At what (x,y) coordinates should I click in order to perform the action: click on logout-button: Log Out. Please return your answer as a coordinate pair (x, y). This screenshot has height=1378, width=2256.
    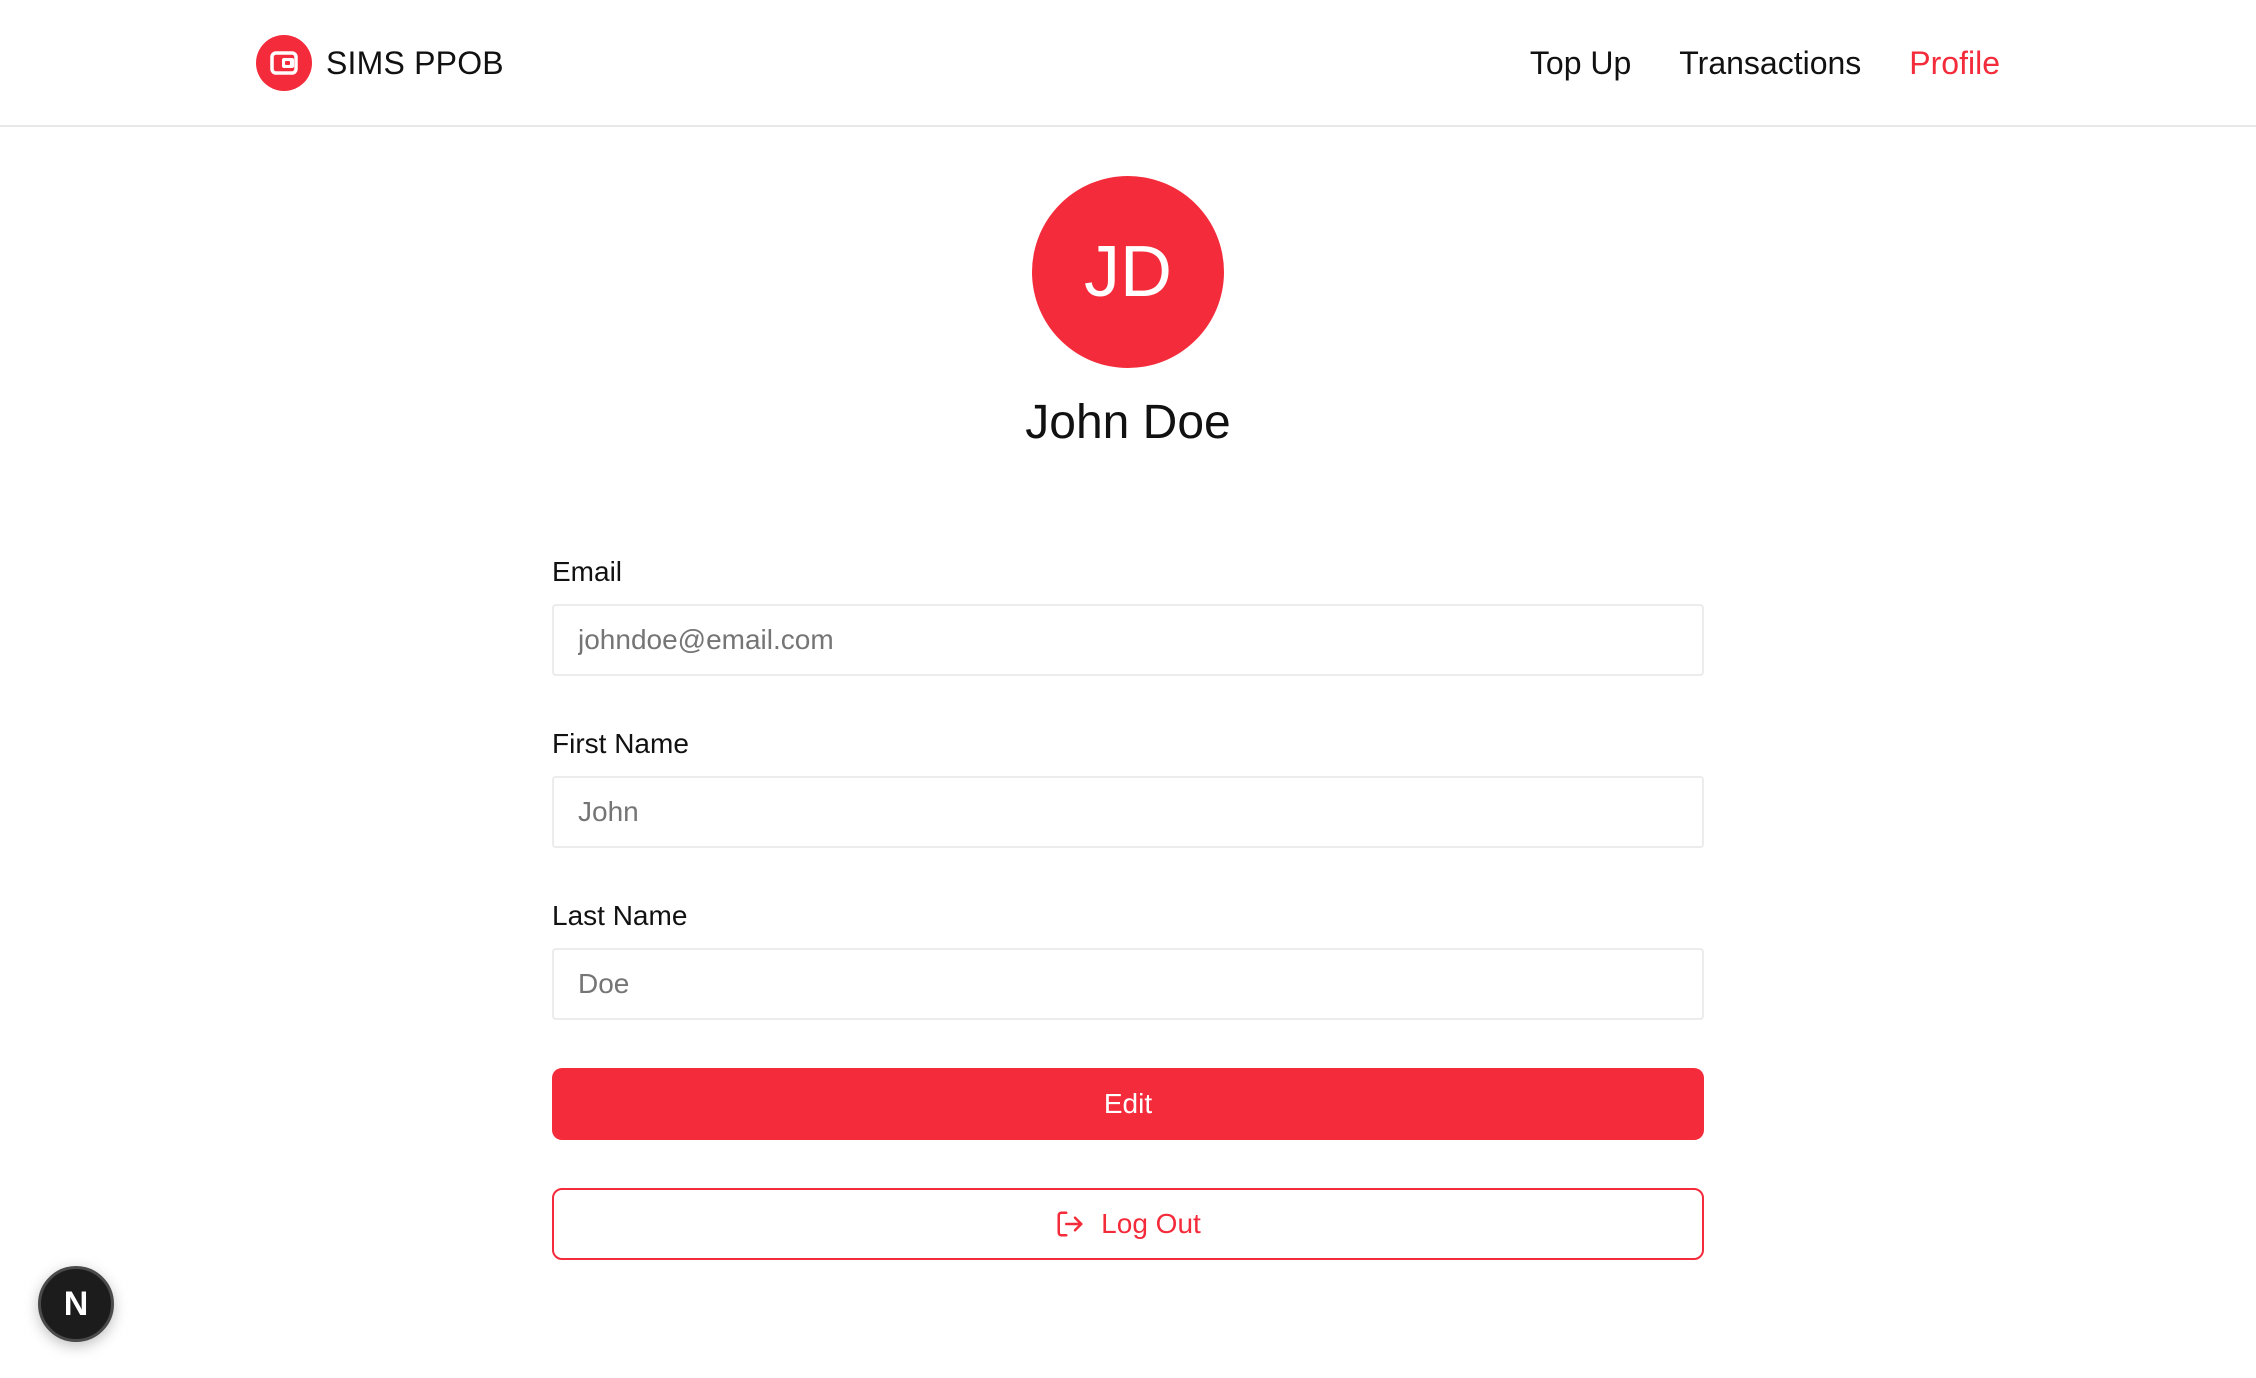
    Looking at the image, I should click on (1128, 1224).